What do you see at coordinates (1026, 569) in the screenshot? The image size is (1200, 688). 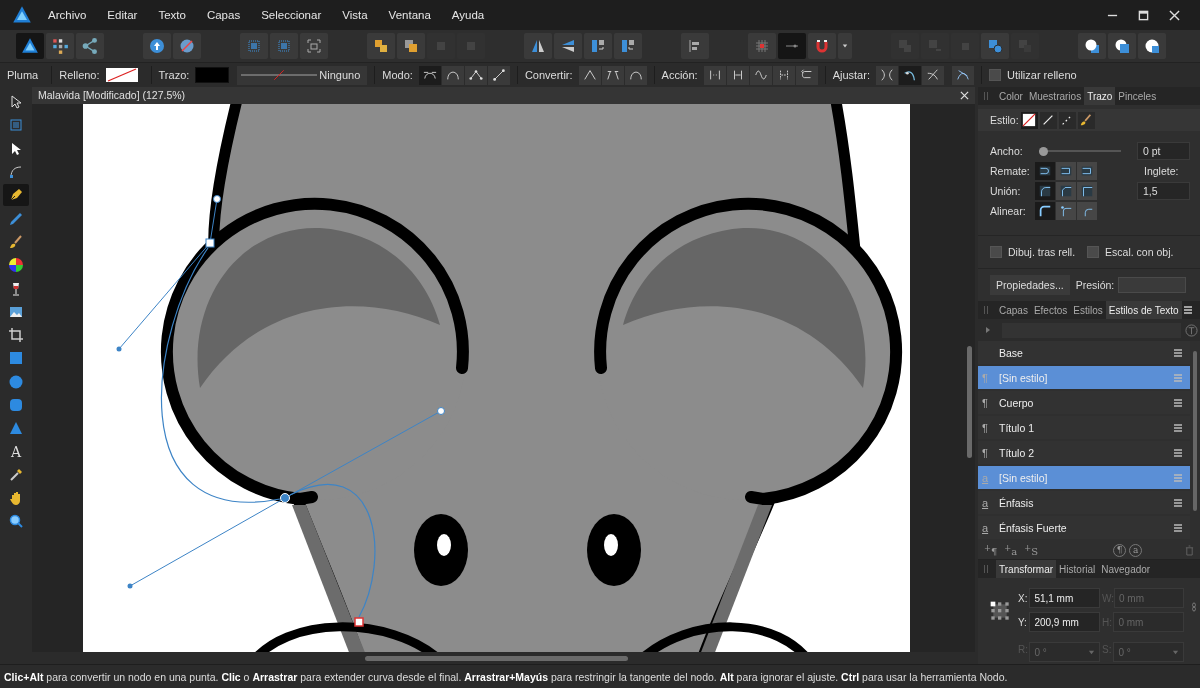 I see `panel-tab: Transformar` at bounding box center [1026, 569].